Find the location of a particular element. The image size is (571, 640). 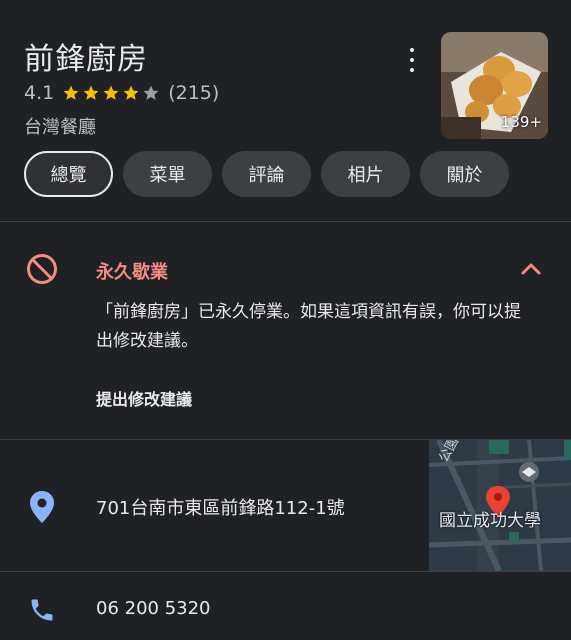

phone-icon is located at coordinates (42, 610).